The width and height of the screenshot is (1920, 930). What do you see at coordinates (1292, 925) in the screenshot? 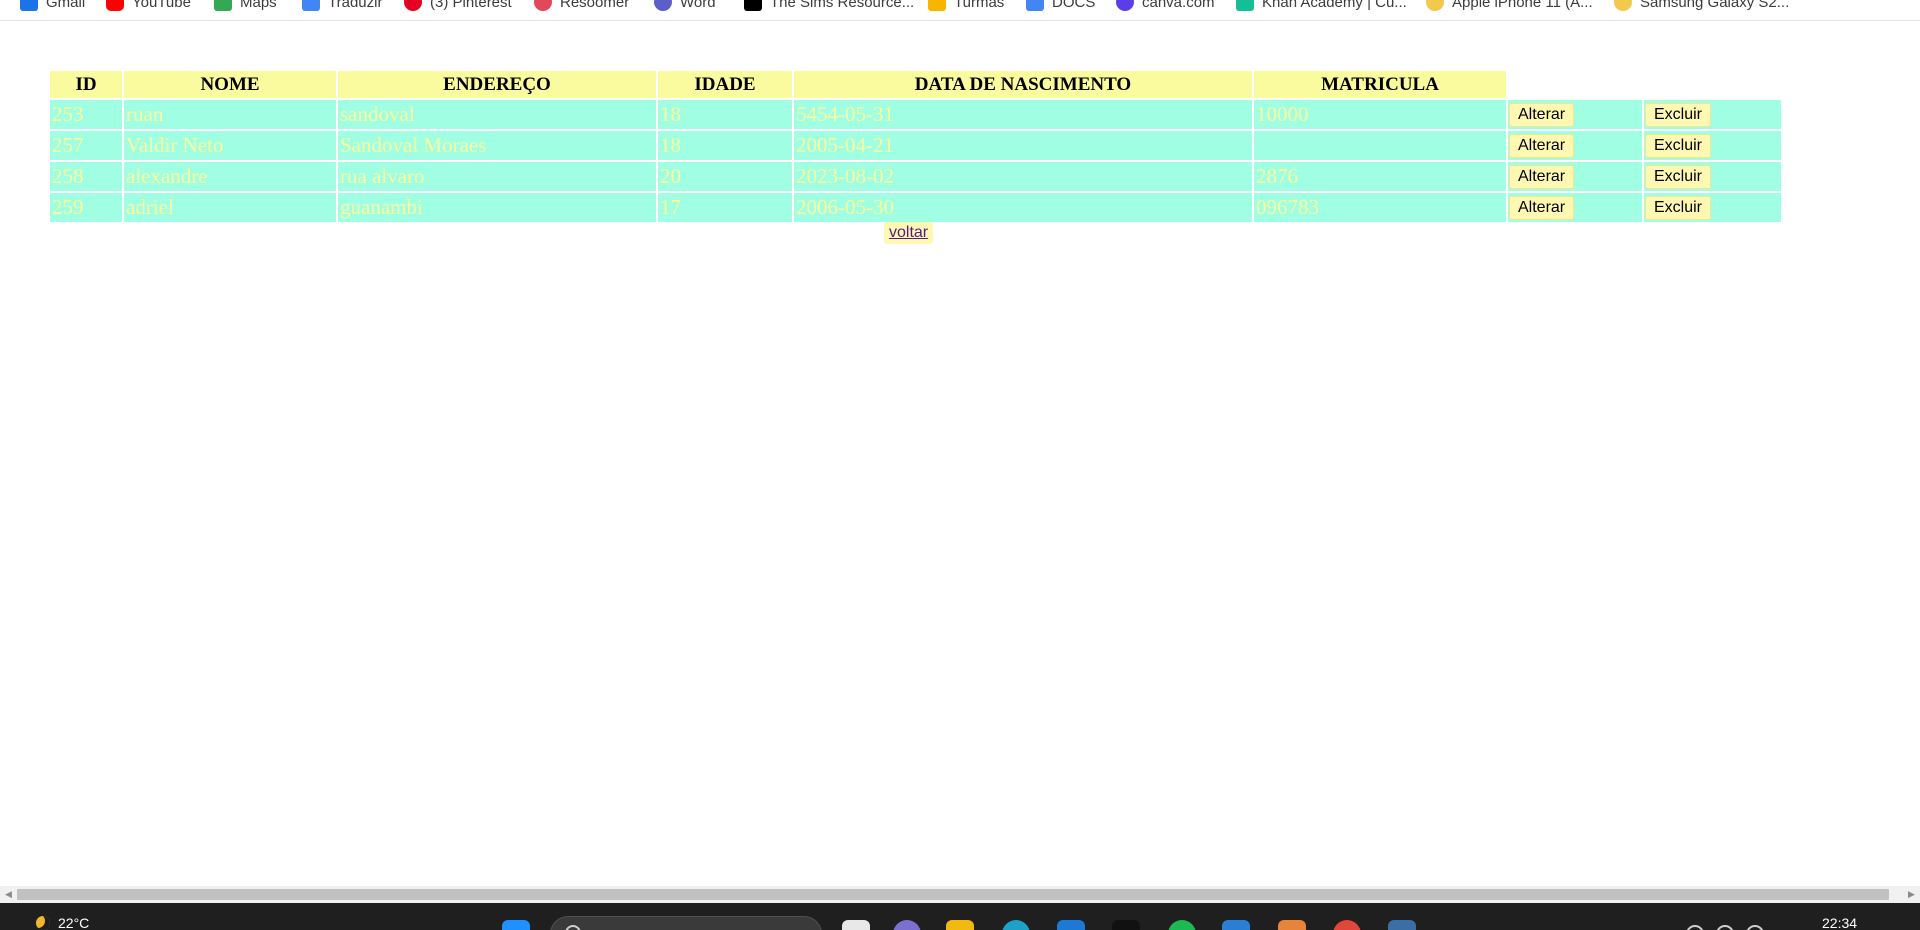
I see `xampp-icon` at bounding box center [1292, 925].